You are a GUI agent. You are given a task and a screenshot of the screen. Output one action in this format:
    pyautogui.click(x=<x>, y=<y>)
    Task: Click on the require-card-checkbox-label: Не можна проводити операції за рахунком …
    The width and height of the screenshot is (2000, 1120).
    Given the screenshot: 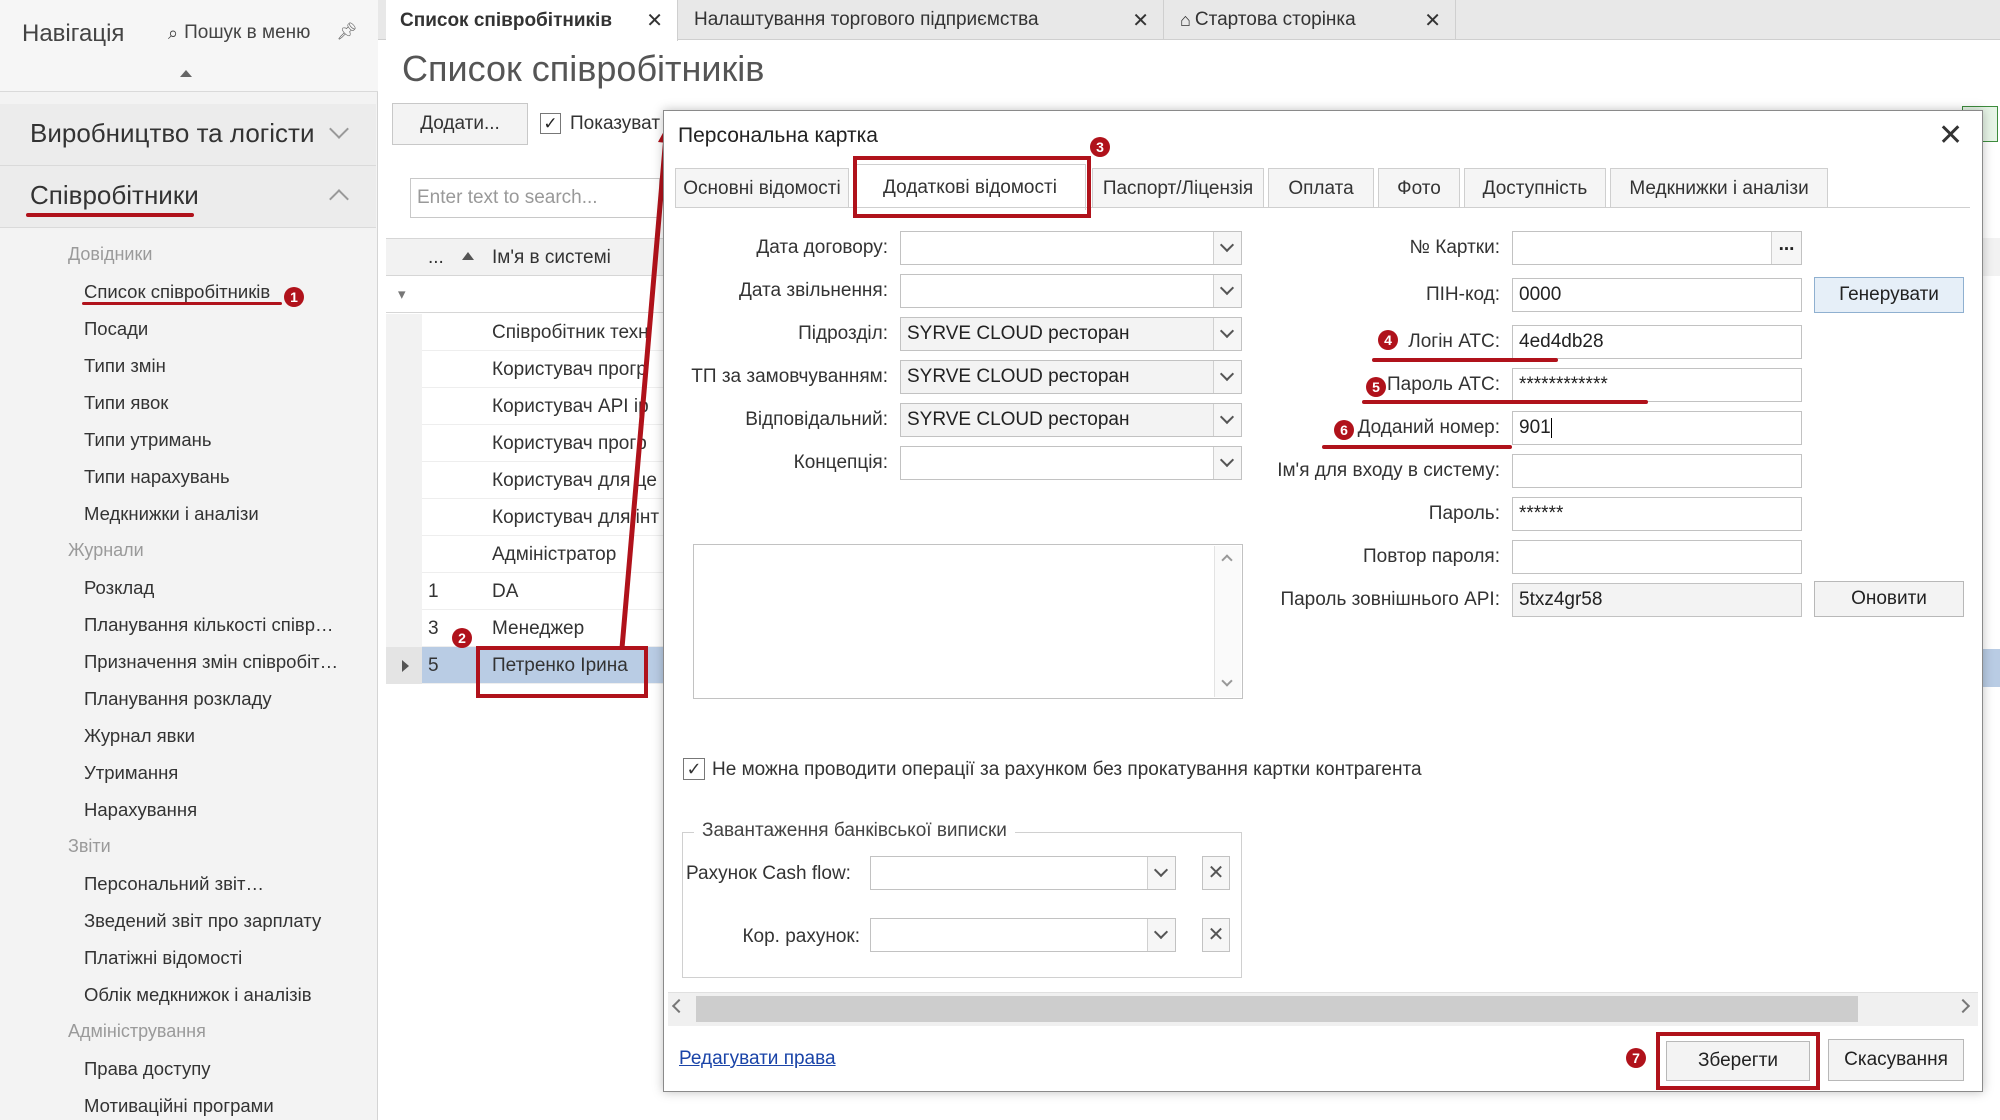 What is the action you would take?
    pyautogui.click(x=1067, y=769)
    